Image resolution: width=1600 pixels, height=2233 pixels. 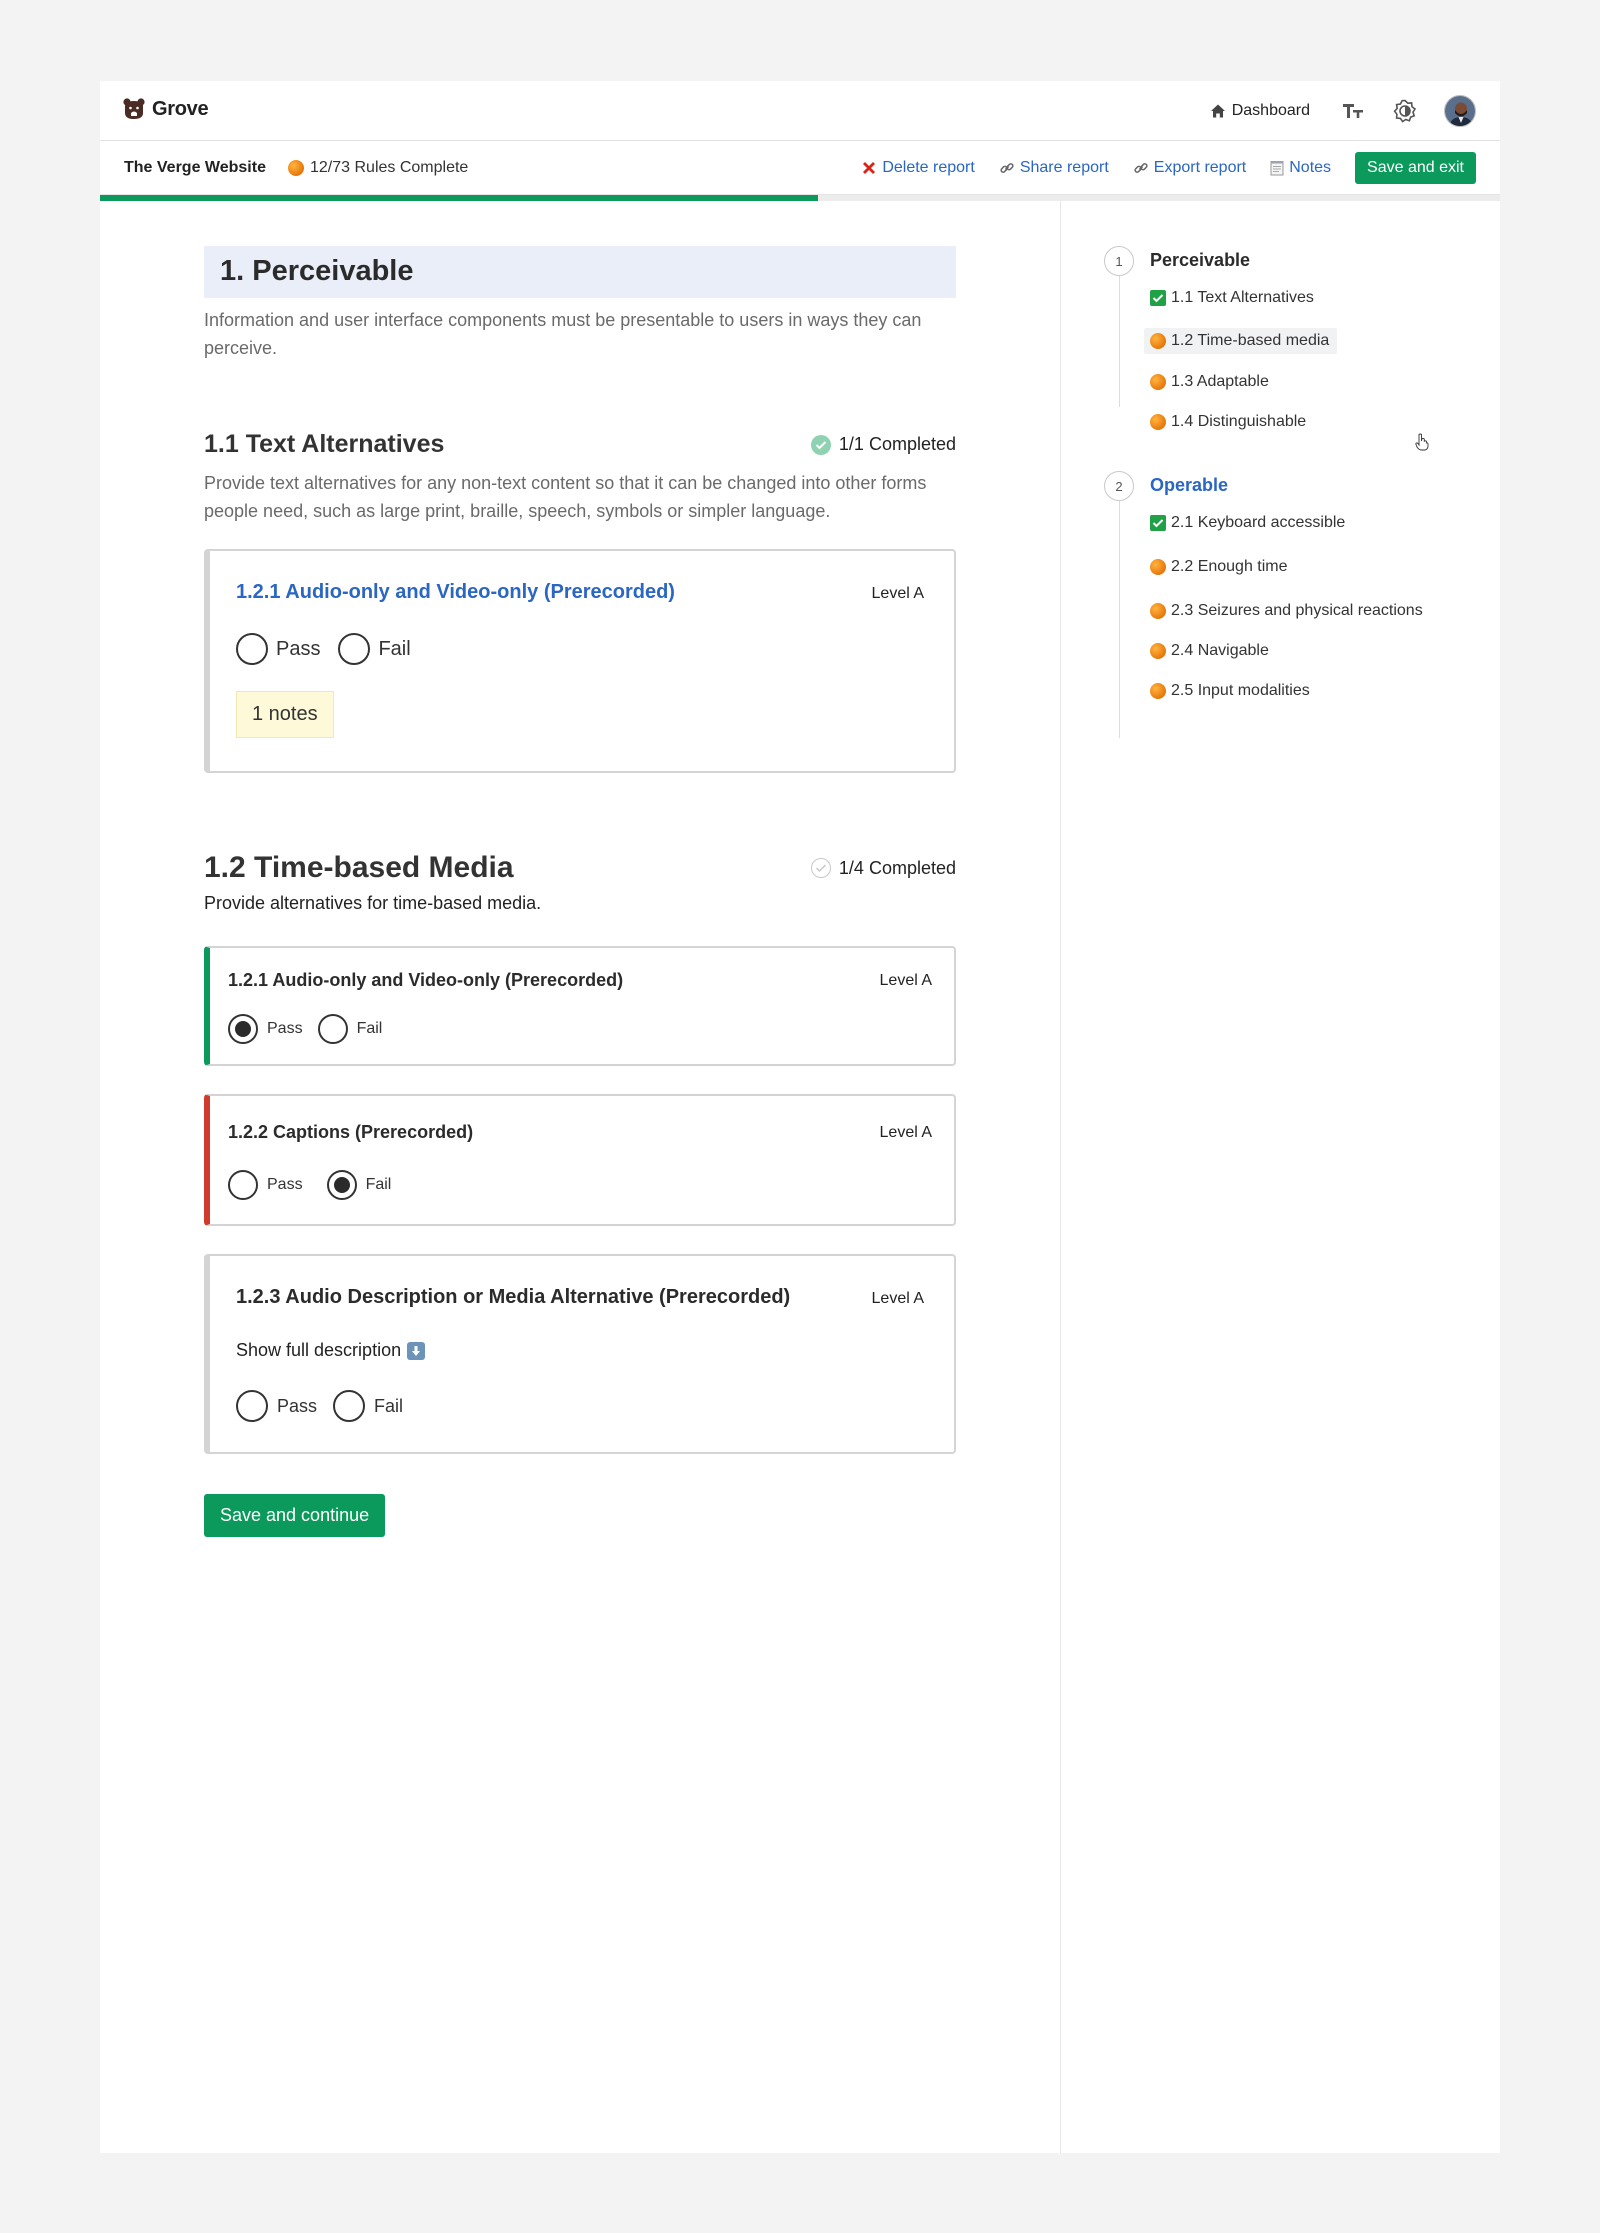 What do you see at coordinates (324, 444) in the screenshot?
I see `section-title: 1.1 Text Alternatives` at bounding box center [324, 444].